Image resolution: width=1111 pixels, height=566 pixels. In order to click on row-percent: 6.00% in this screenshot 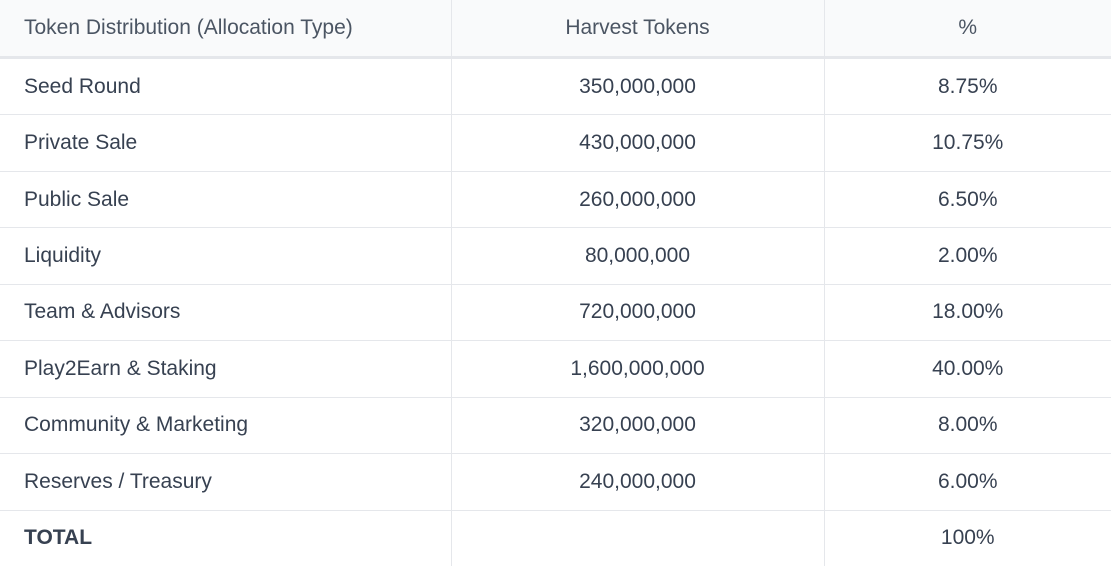, I will do `click(967, 482)`.